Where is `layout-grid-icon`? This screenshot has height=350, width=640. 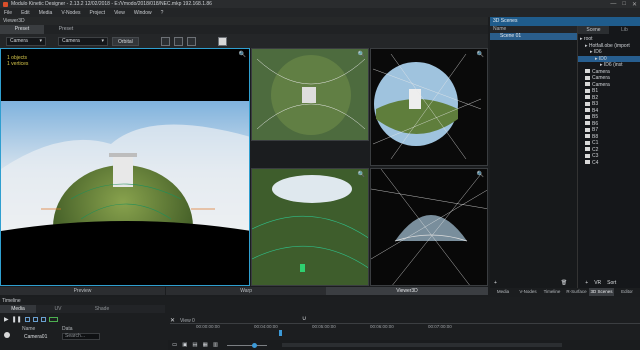
layout-grid-icon is located at coordinates (178, 41).